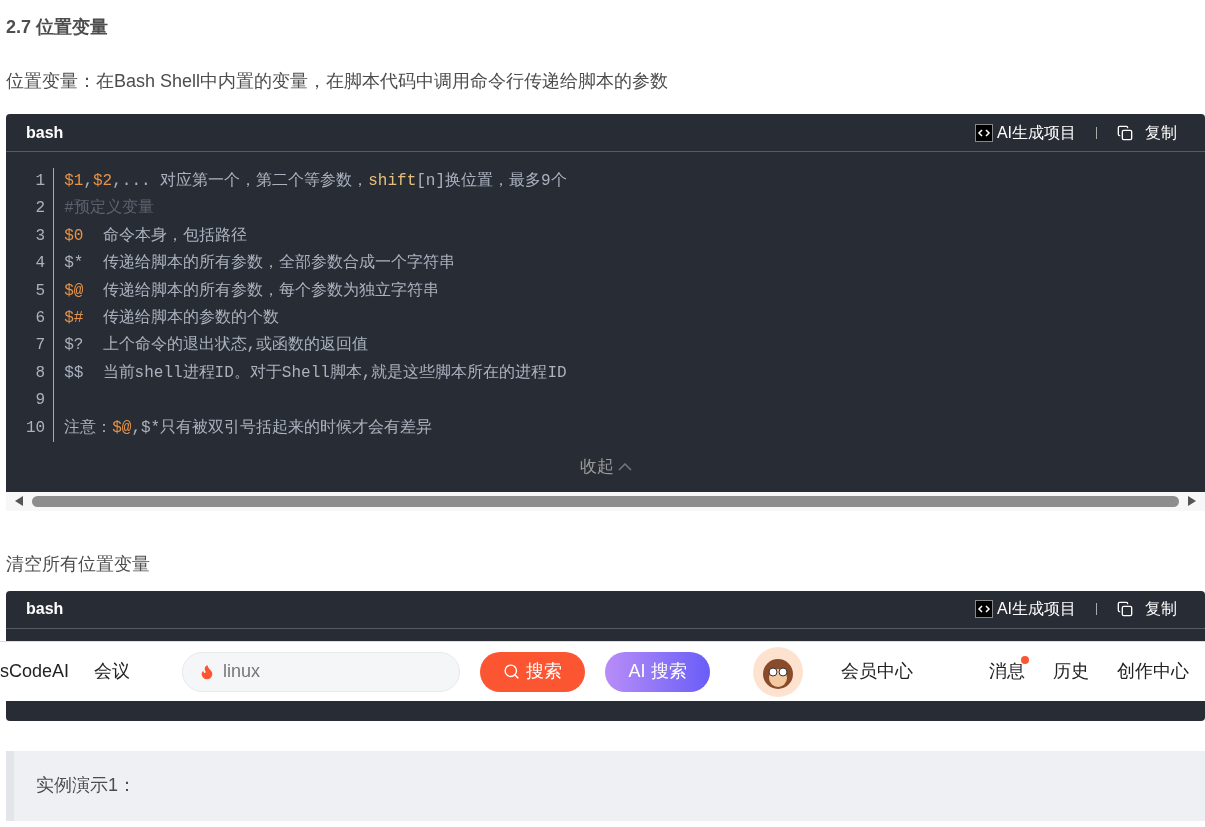  Describe the element at coordinates (338, 81) in the screenshot. I see `intro-text: 位置变量：在Bash Shell中内置的变量，在脚本代码中调用命令行传递给脚本的参数` at that location.